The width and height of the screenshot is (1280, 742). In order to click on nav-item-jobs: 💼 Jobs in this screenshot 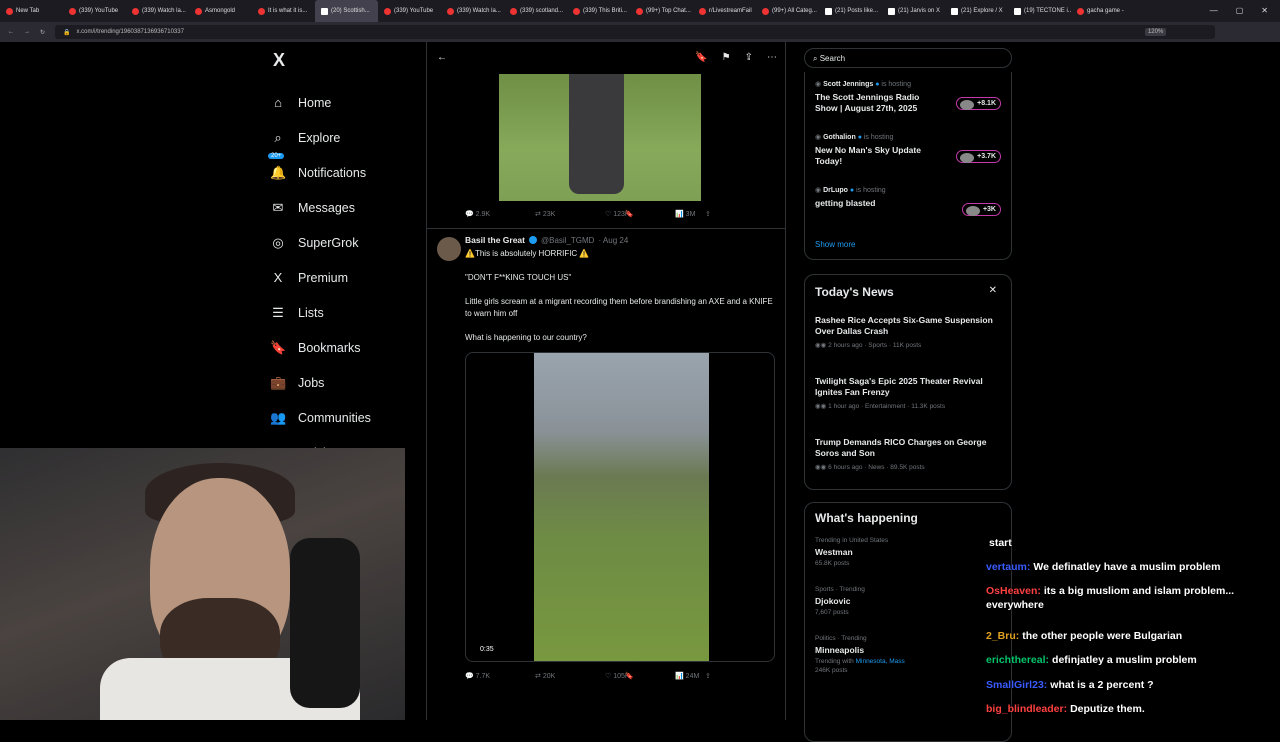, I will do `click(350, 382)`.